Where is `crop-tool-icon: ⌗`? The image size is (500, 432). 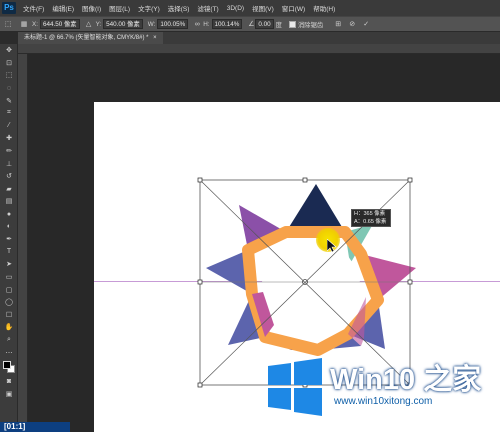
crop-tool-icon: ⌗ is located at coordinates (9, 113).